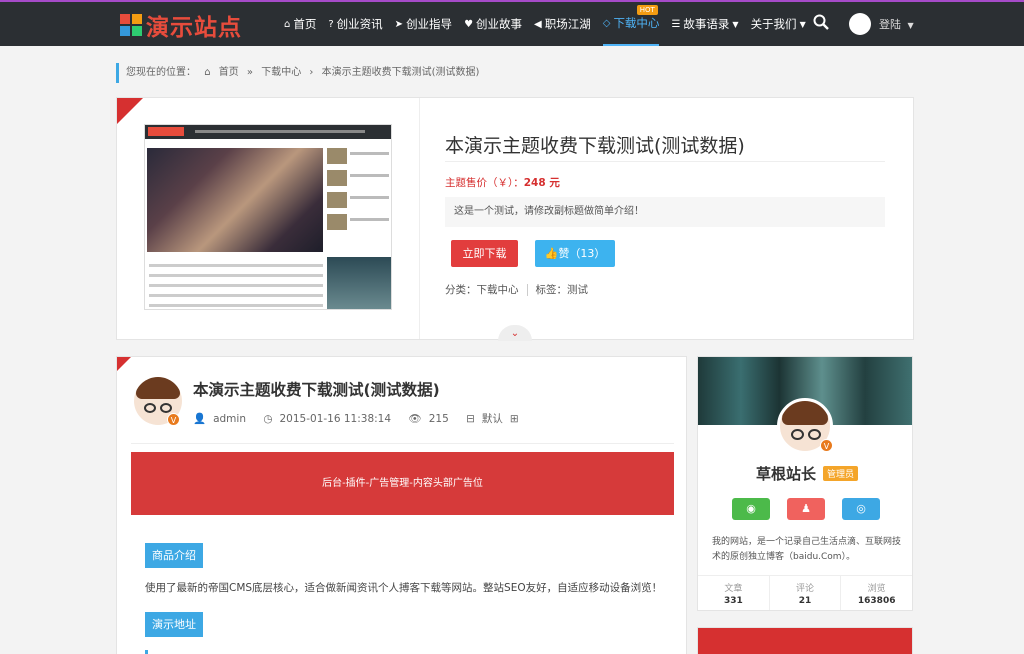  I want to click on stat-comments: 评论 21, so click(806, 593).